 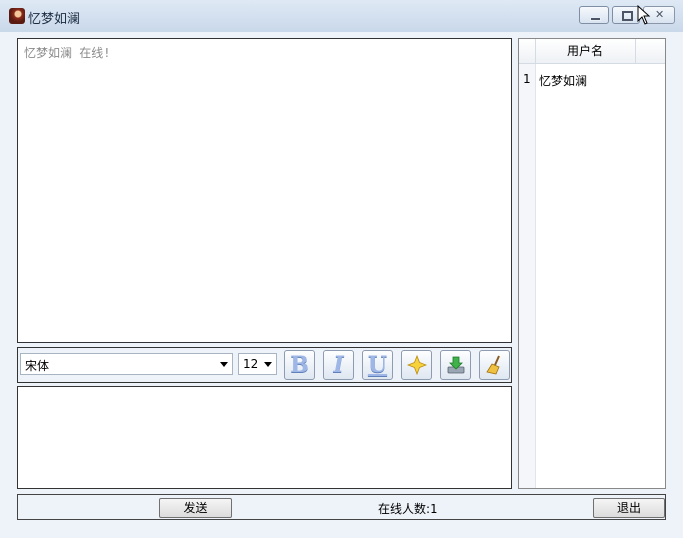 I want to click on font-size-value: 12, so click(x=251, y=364).